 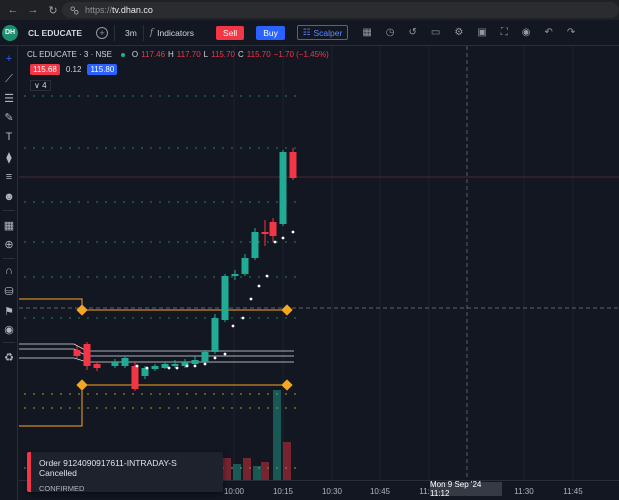 What do you see at coordinates (102, 32) in the screenshot?
I see `compare-symbol-icon: +` at bounding box center [102, 32].